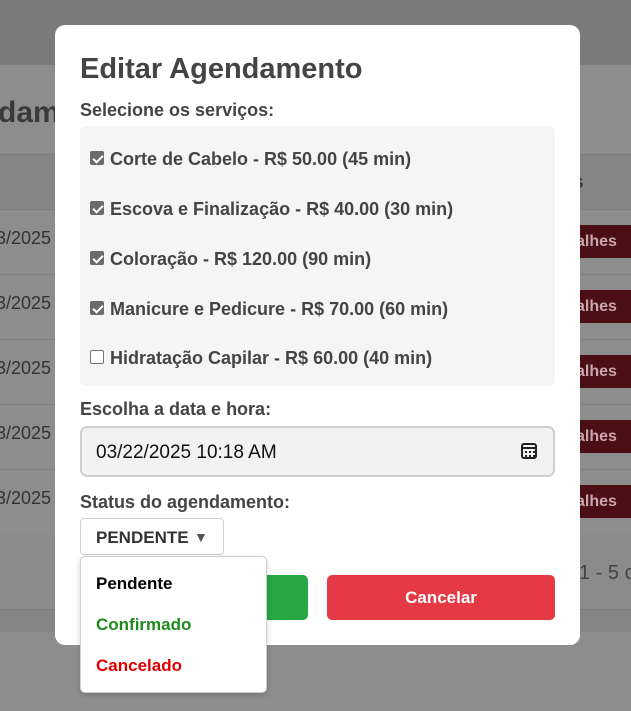  I want to click on status-select: PENDENTE ▼, so click(152, 536).